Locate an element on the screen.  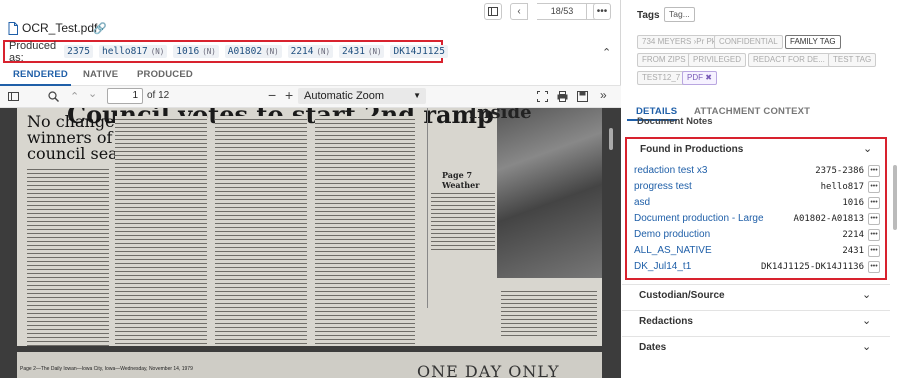
print-icon is located at coordinates (562, 96).